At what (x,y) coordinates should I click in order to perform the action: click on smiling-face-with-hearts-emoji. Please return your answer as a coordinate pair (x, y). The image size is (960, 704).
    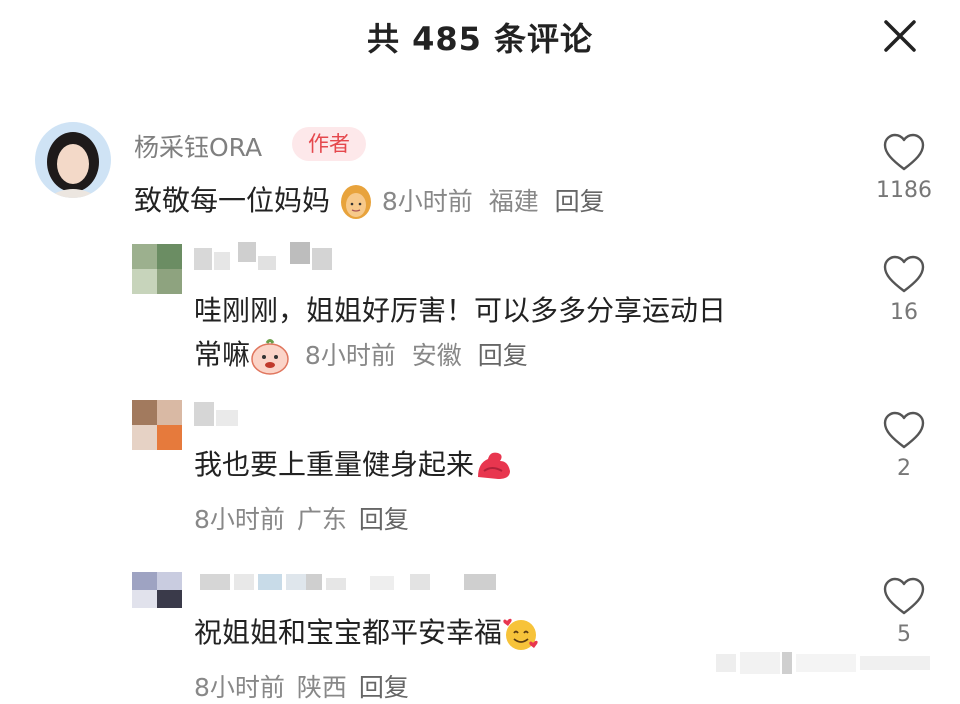
    Looking at the image, I should click on (521, 634).